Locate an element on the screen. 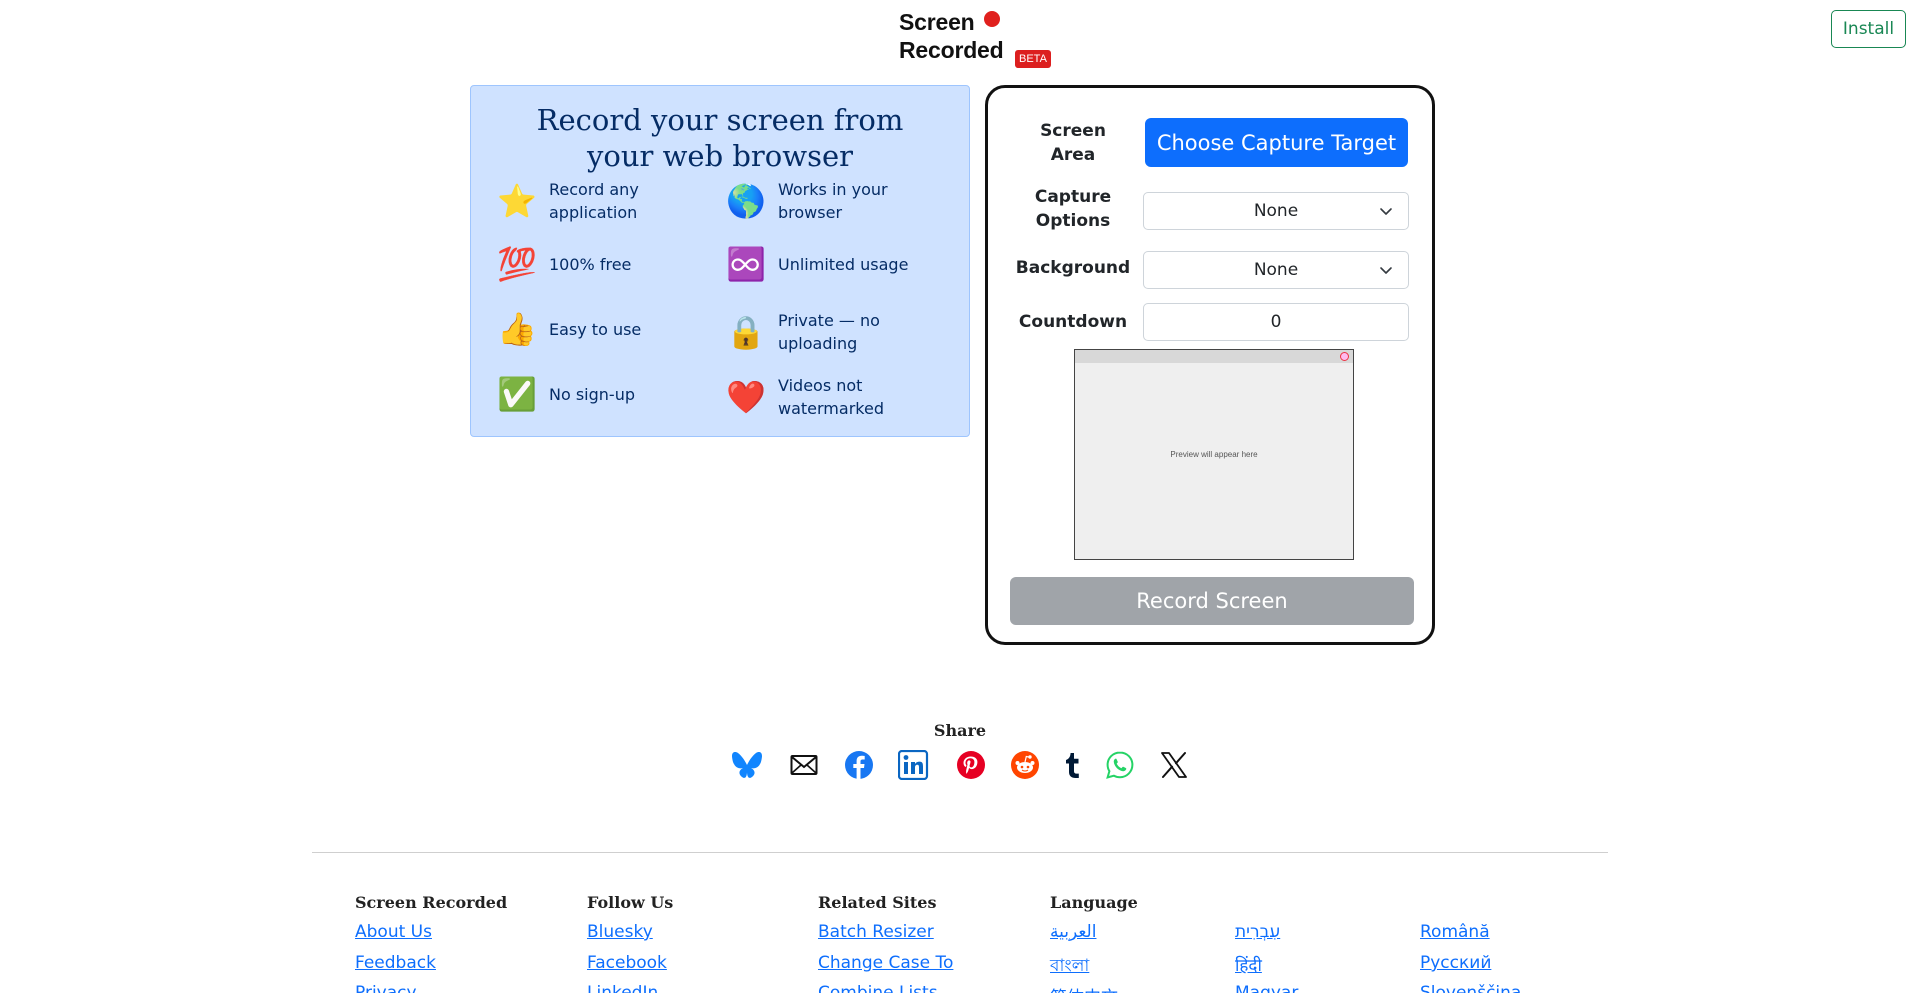  close-icon is located at coordinates (1344, 356).